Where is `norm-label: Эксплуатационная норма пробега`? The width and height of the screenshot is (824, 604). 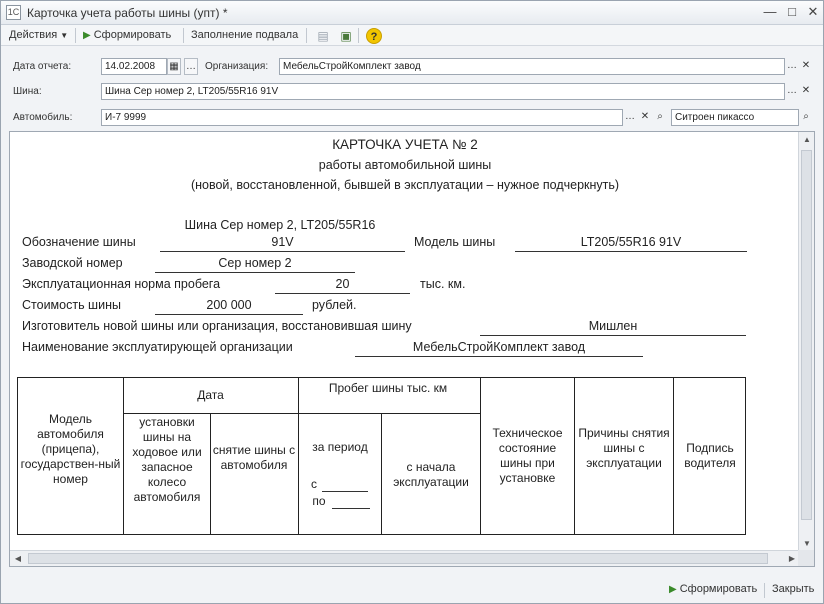 norm-label: Эксплуатационная норма пробега is located at coordinates (121, 284).